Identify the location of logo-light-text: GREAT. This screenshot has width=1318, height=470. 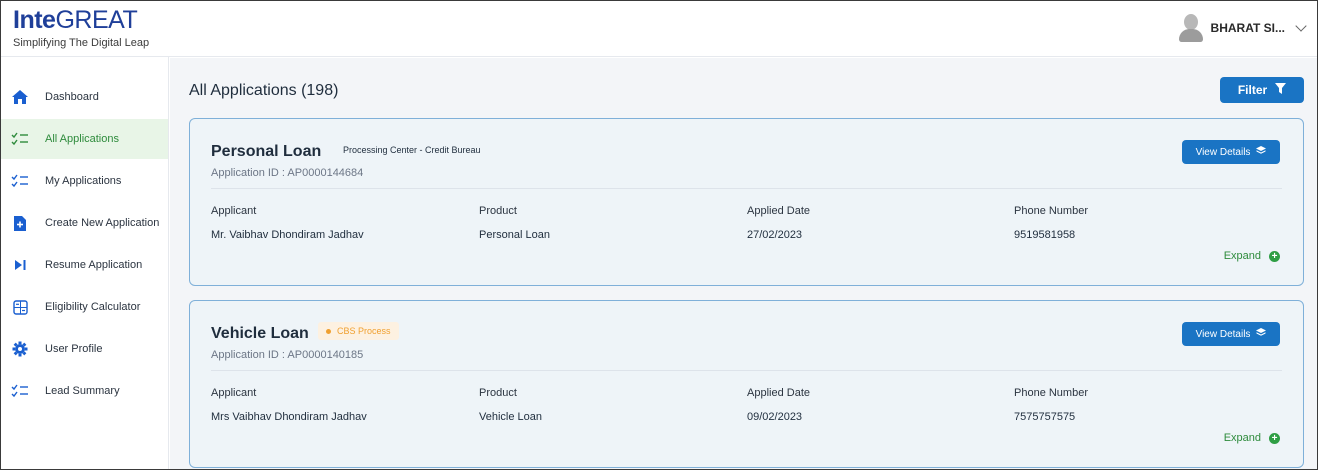
(96, 20).